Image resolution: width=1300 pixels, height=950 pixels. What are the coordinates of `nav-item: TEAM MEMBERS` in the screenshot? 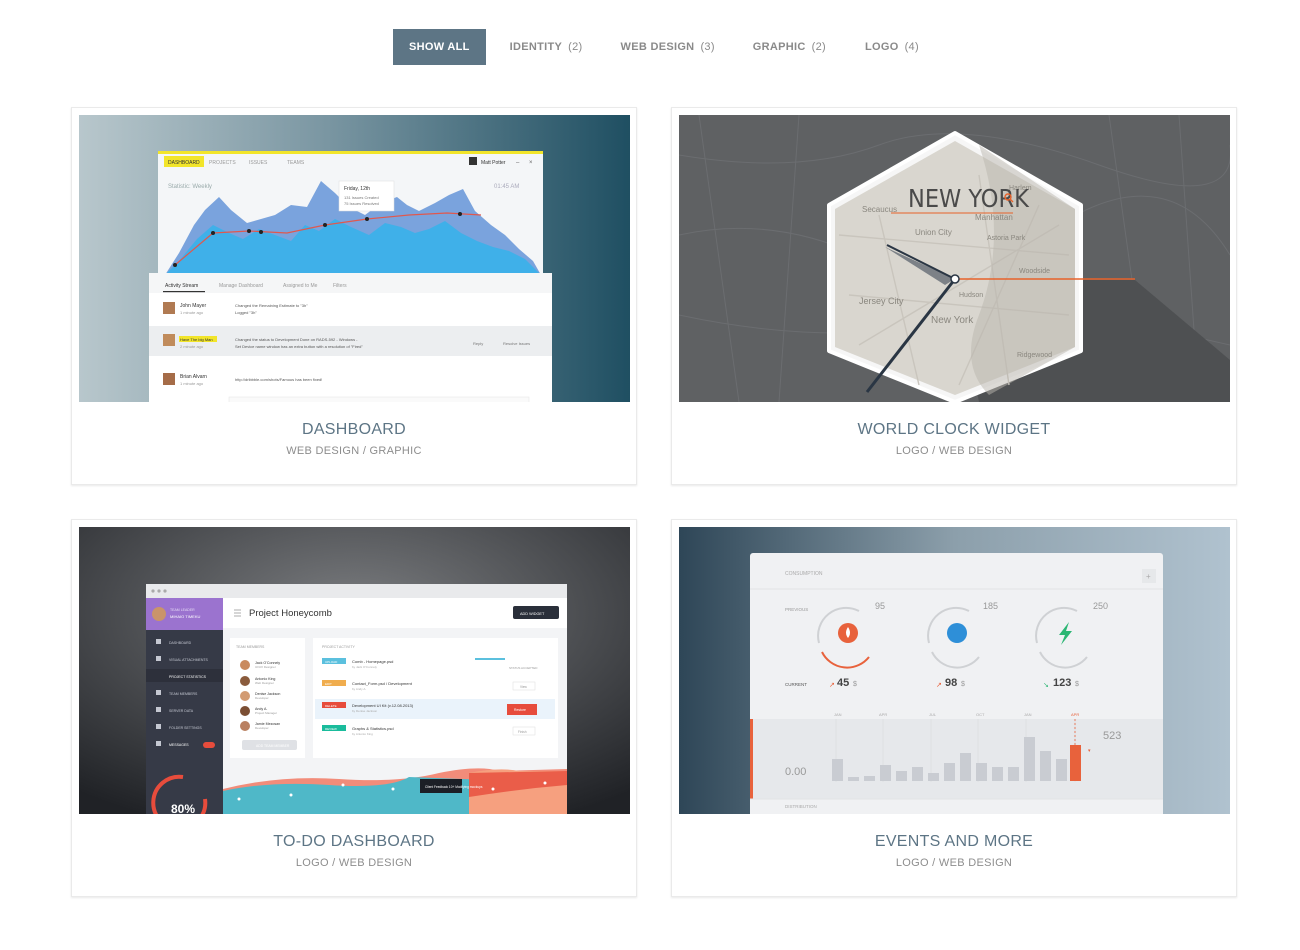 It's located at (183, 694).